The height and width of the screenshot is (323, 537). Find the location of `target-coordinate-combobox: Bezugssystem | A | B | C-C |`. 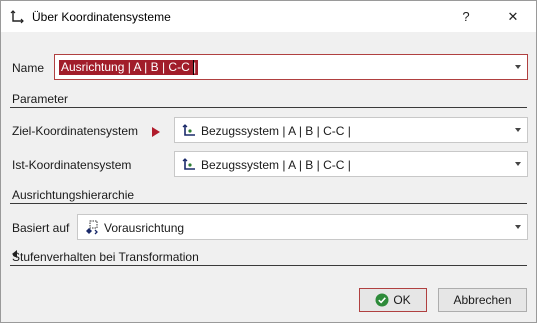

target-coordinate-combobox: Bezugssystem | A | B | C-C | is located at coordinates (351, 130).